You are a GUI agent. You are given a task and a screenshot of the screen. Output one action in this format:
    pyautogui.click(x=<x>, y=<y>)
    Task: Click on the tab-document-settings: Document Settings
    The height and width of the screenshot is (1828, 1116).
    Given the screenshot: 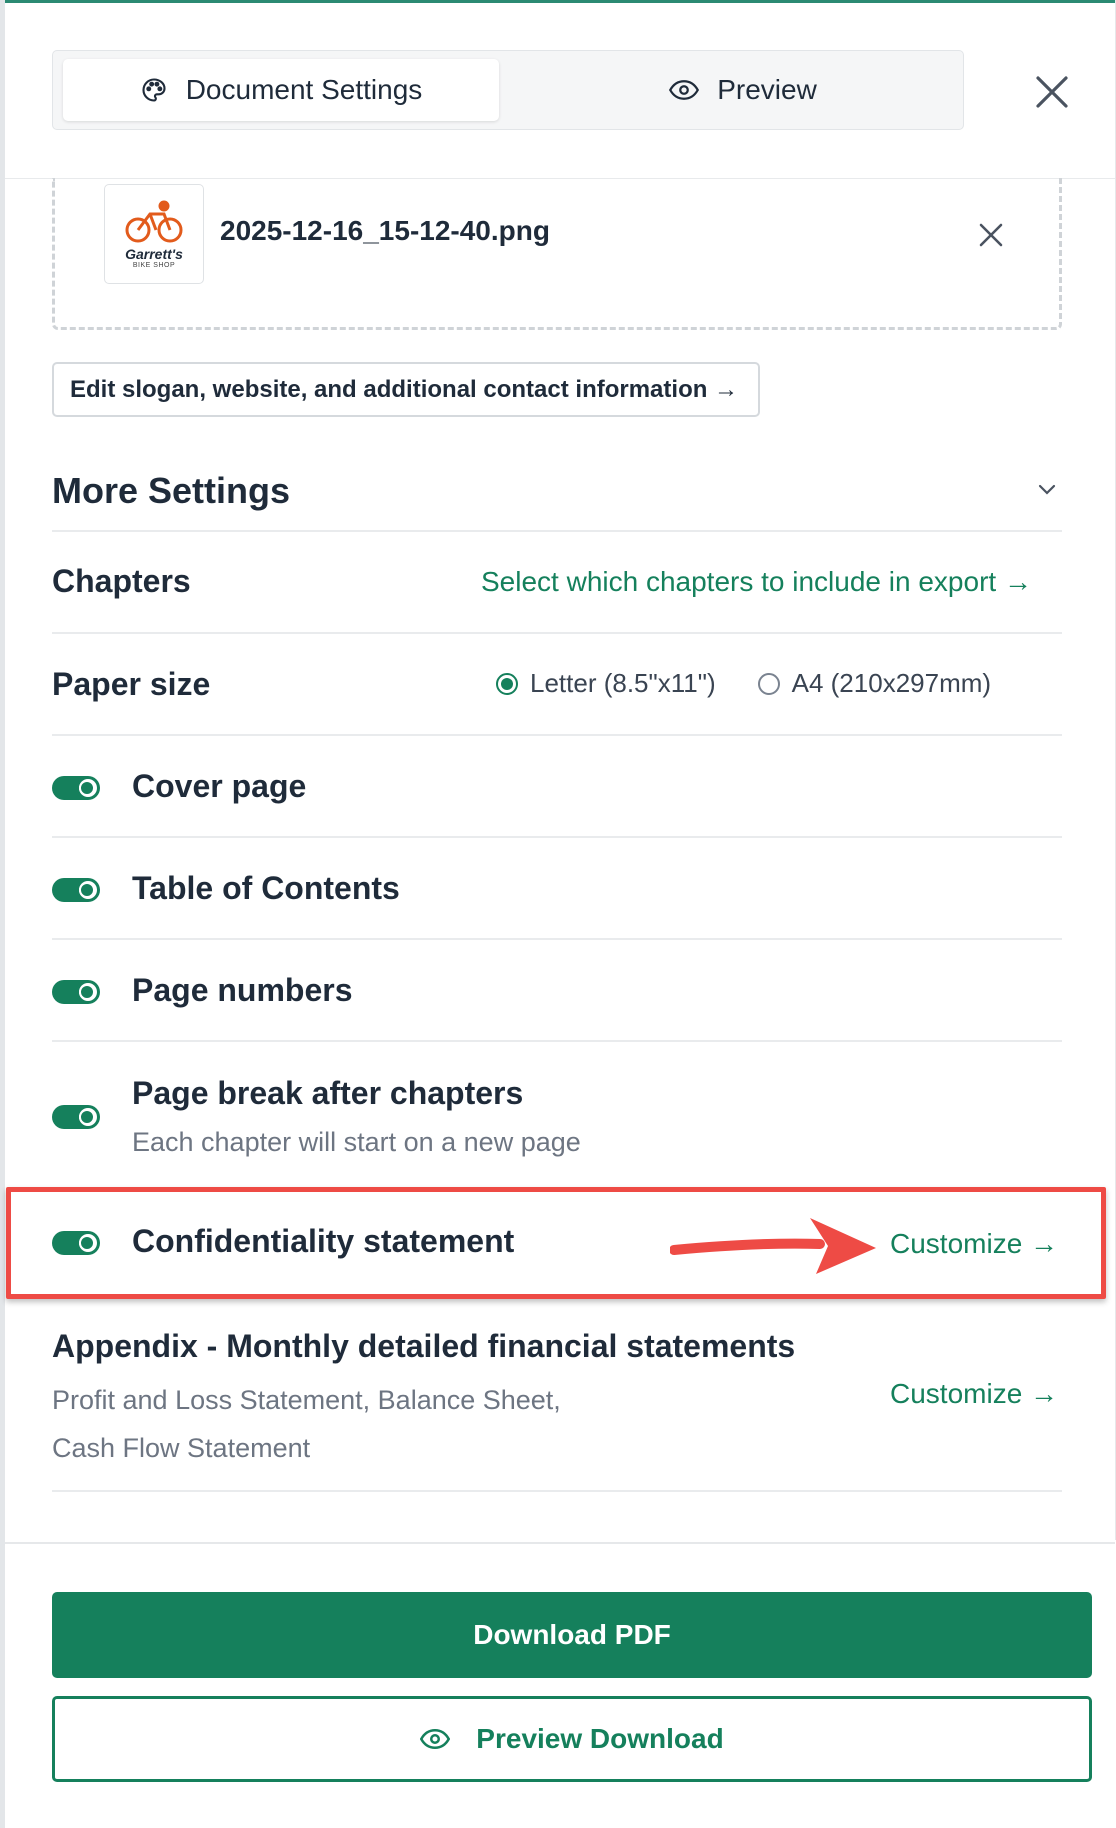 What is the action you would take?
    pyautogui.click(x=281, y=90)
    